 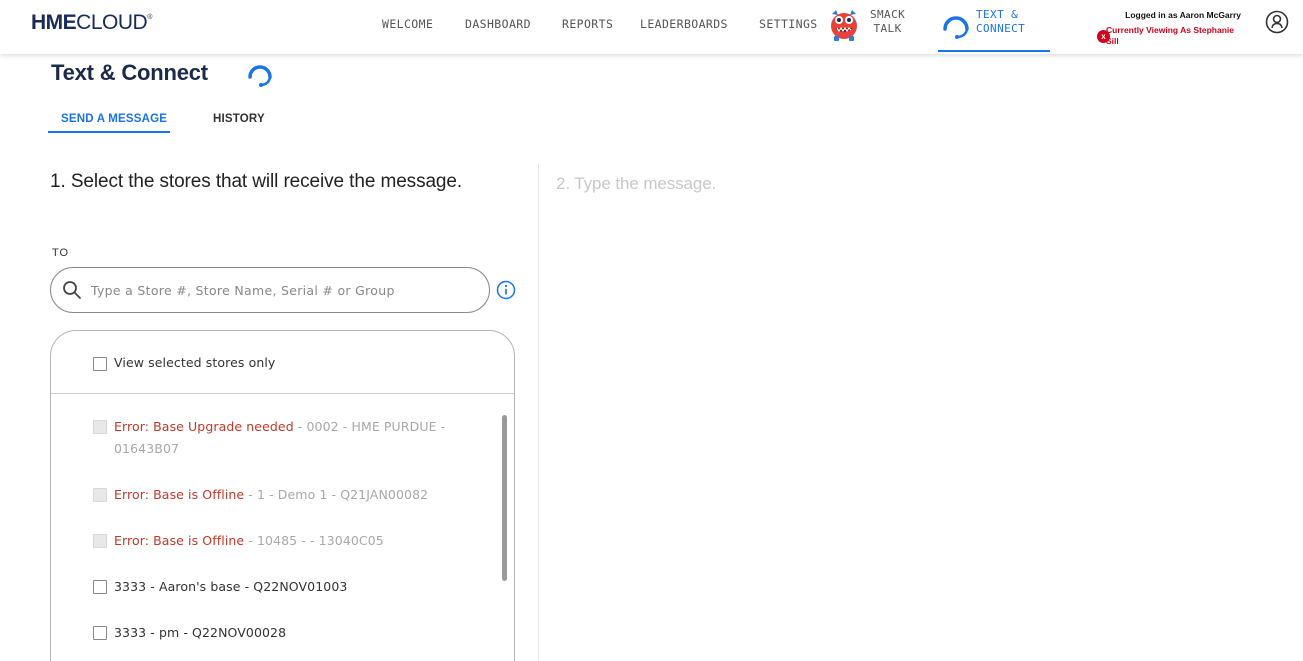 I want to click on to-label: TO, so click(x=61, y=253).